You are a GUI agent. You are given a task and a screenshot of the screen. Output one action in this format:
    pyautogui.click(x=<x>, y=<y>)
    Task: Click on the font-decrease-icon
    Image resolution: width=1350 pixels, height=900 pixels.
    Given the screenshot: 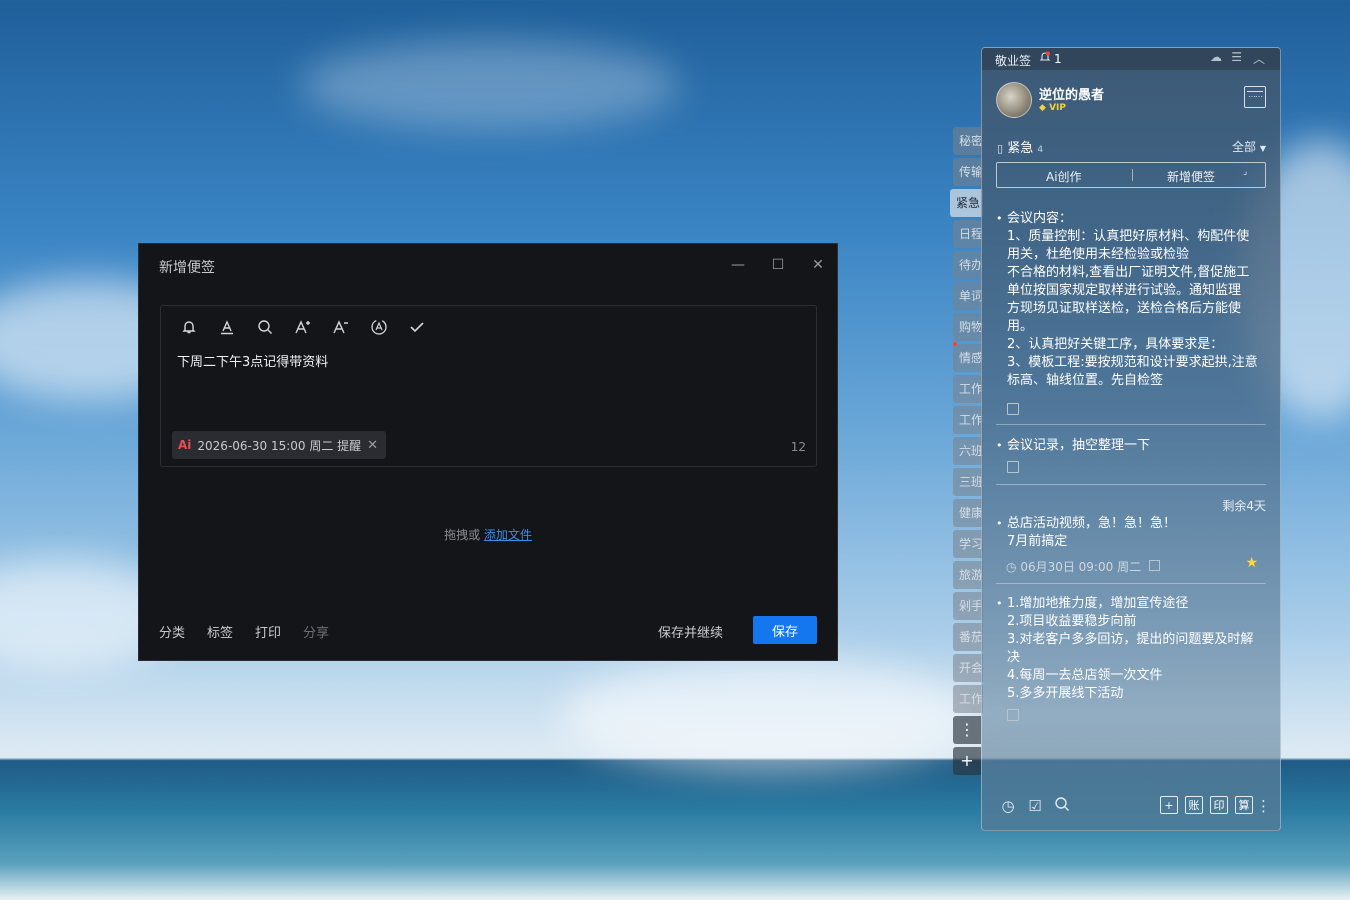 What is the action you would take?
    pyautogui.click(x=341, y=330)
    